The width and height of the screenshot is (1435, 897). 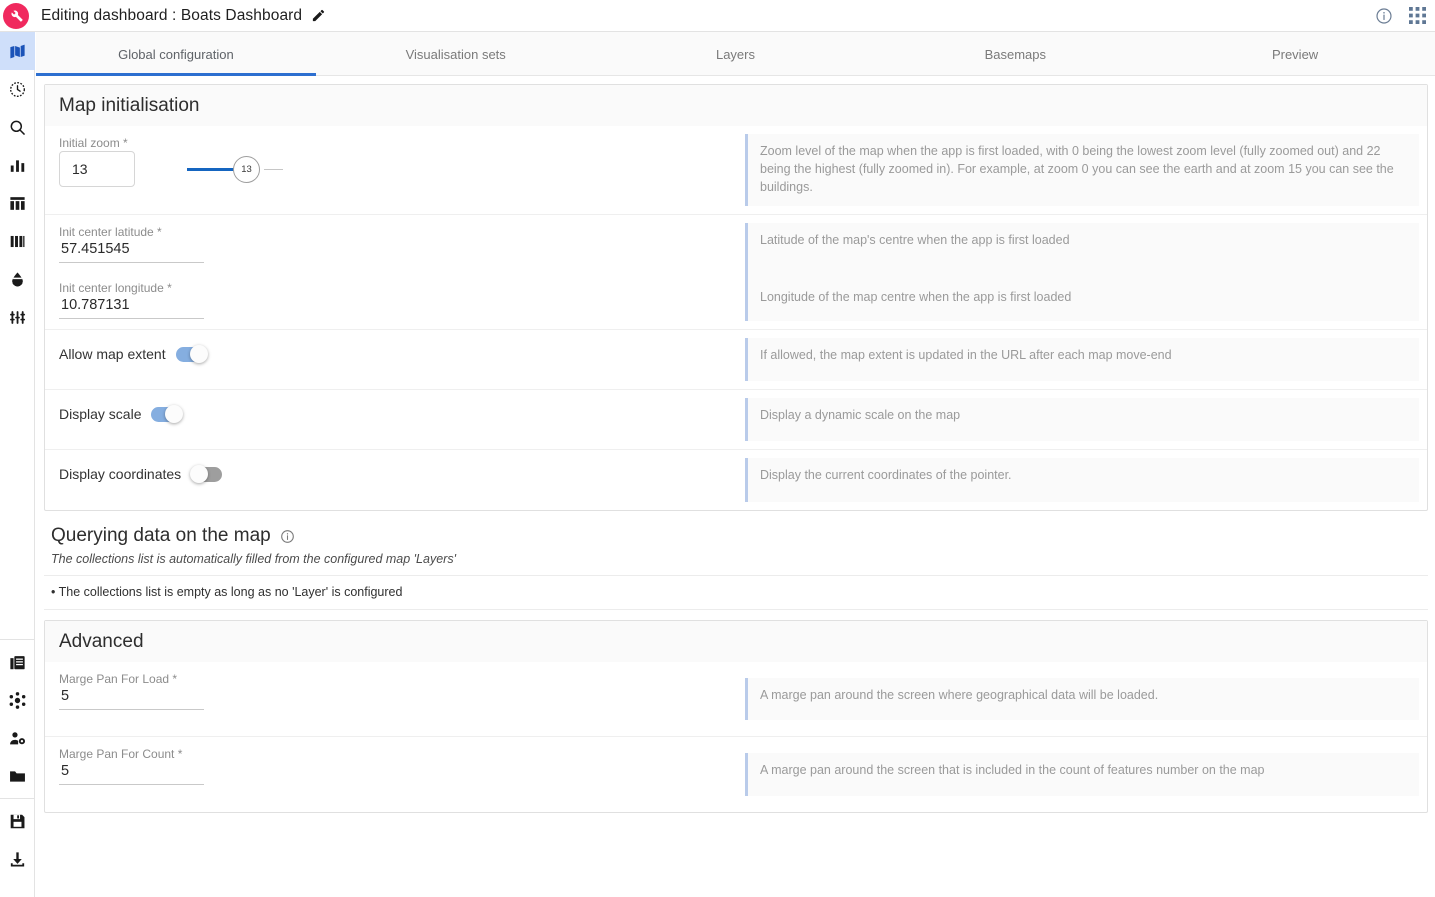 What do you see at coordinates (1400, 16) in the screenshot?
I see `top-bar-actions` at bounding box center [1400, 16].